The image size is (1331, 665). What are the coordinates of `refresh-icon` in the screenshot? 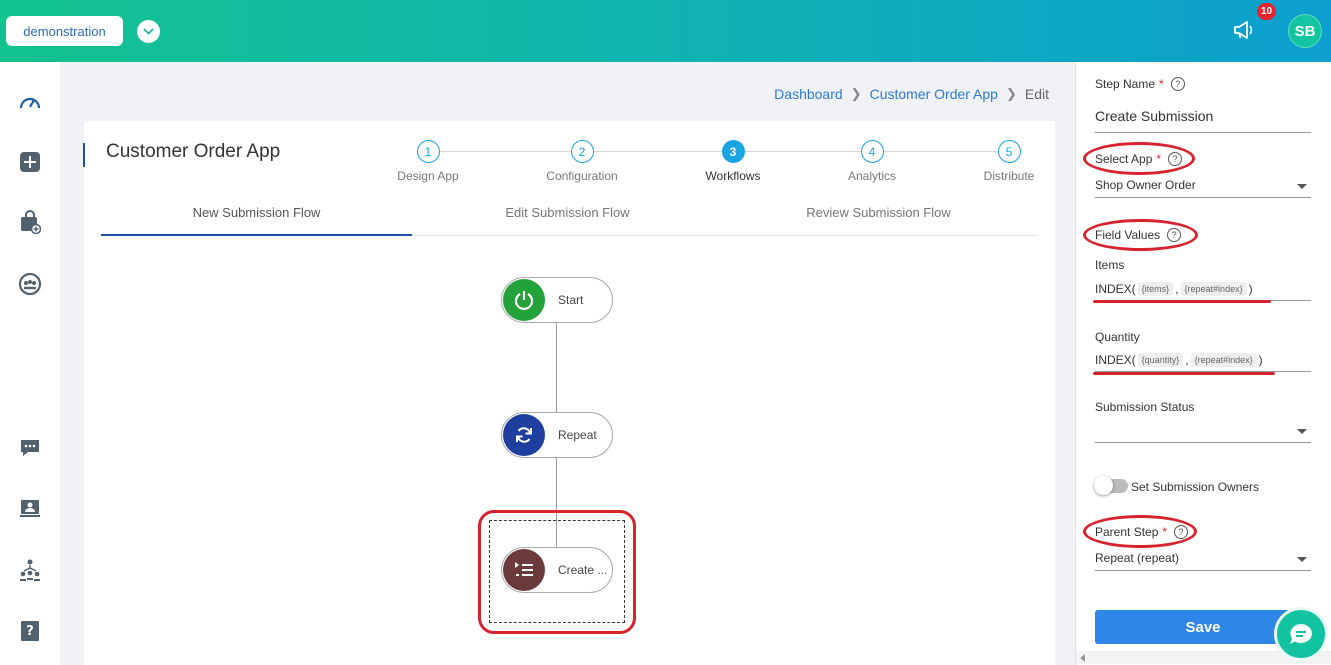 It's located at (524, 435).